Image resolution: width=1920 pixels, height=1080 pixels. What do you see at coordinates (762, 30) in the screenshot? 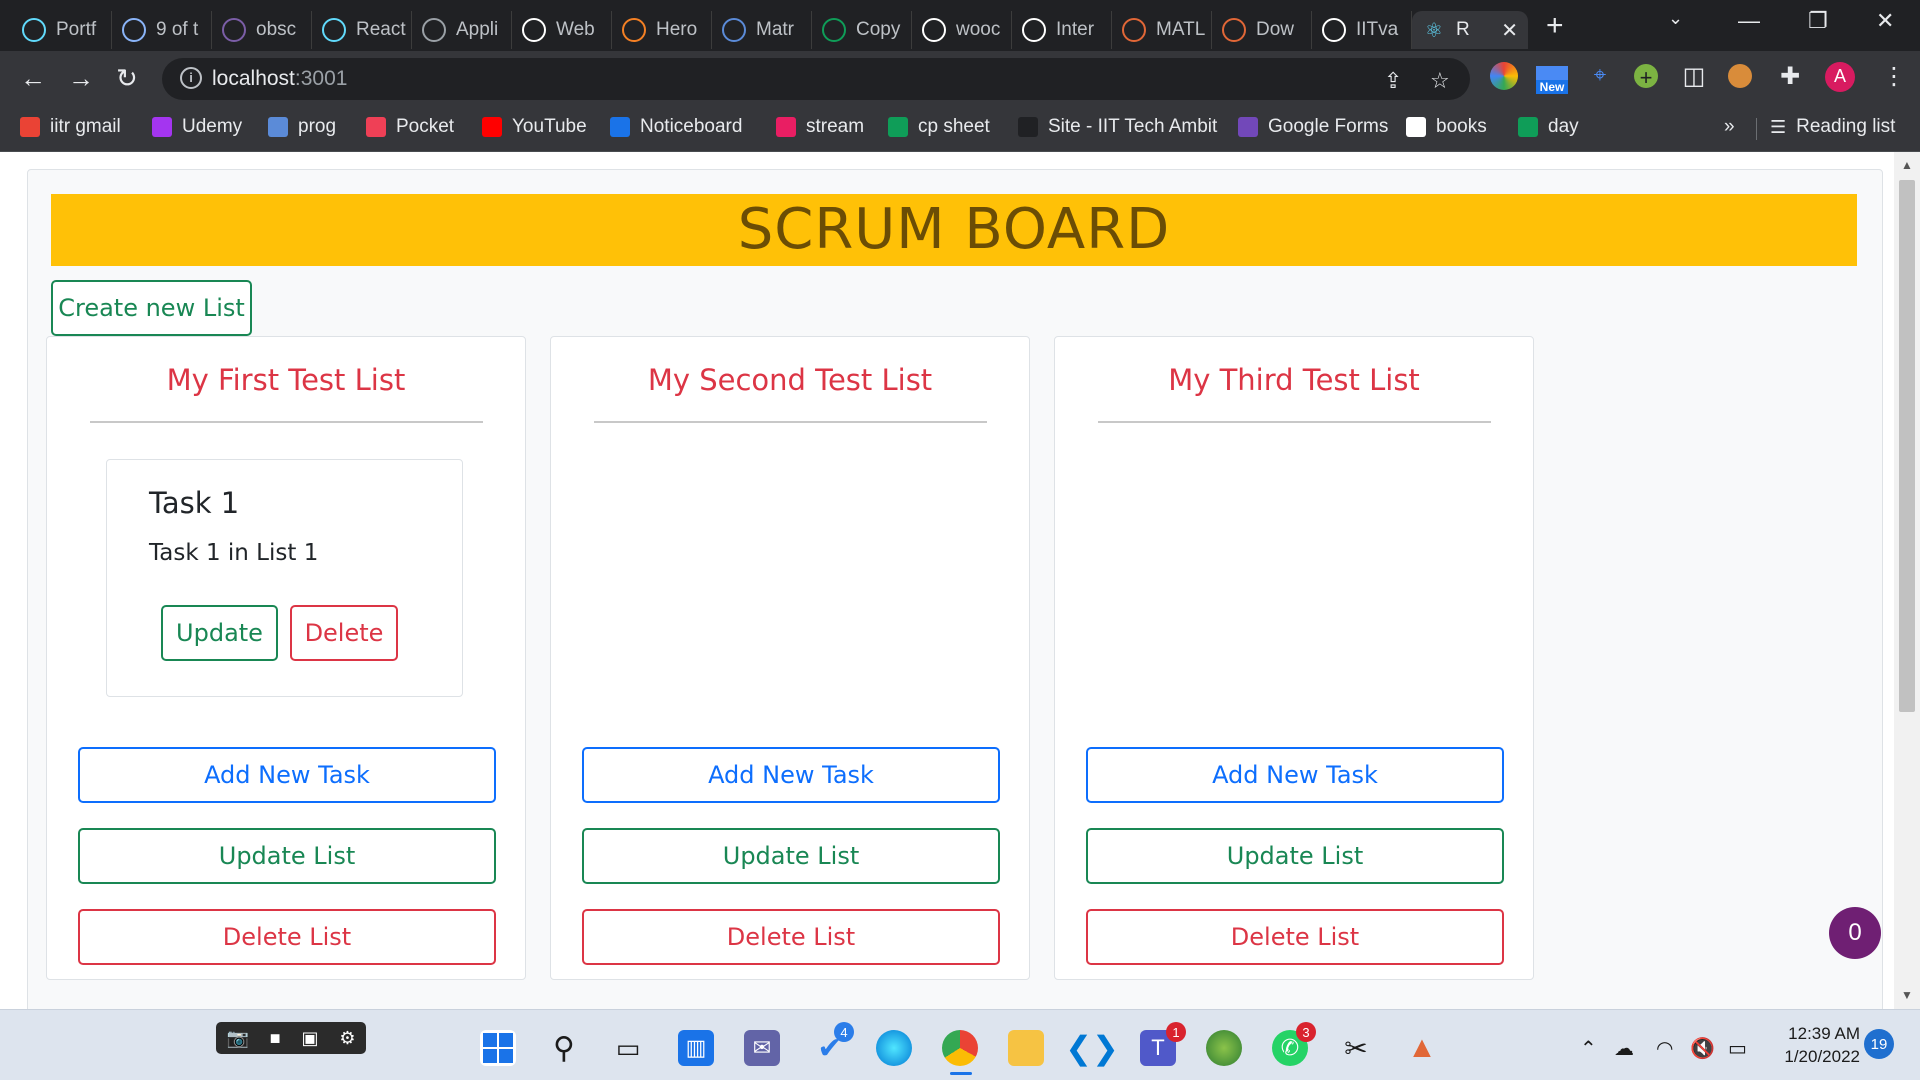
I see `tab: Matr` at bounding box center [762, 30].